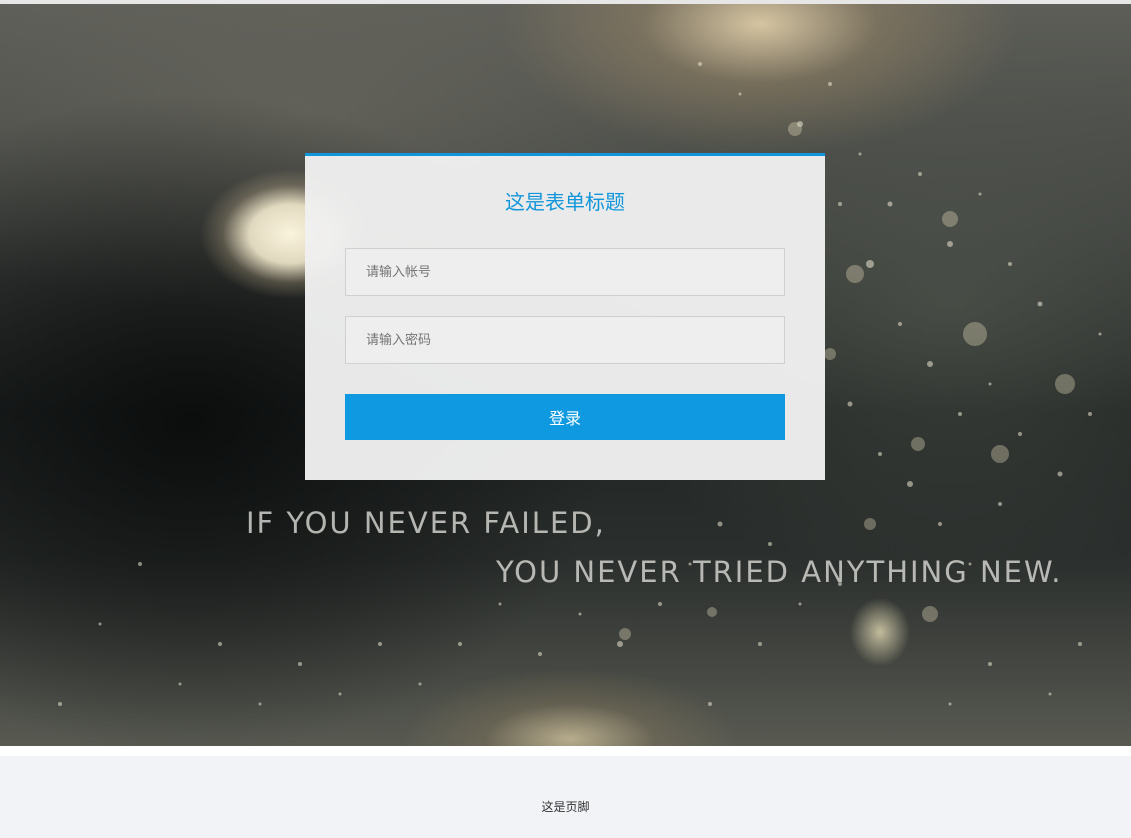 This screenshot has height=838, width=1131. I want to click on quote-line-1: IF YOU NEVER FAILED,, so click(426, 523).